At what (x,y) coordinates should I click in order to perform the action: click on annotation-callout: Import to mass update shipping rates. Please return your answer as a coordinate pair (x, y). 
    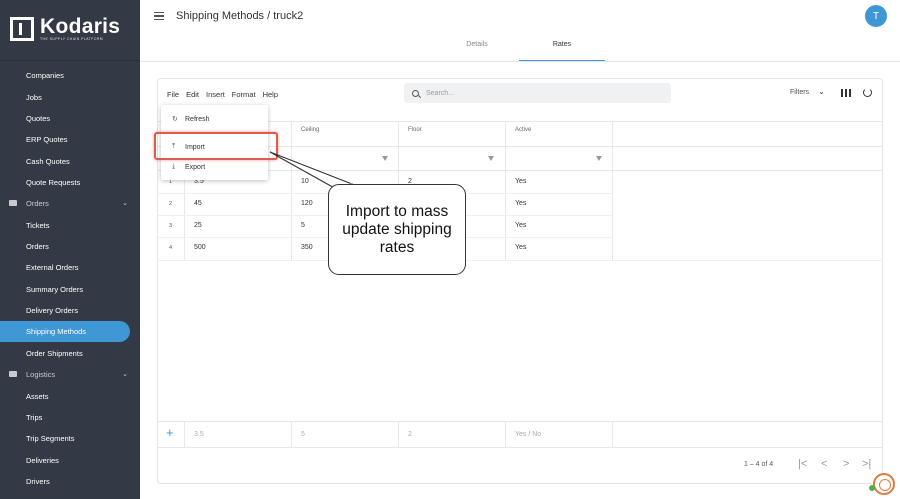
    Looking at the image, I should click on (397, 229).